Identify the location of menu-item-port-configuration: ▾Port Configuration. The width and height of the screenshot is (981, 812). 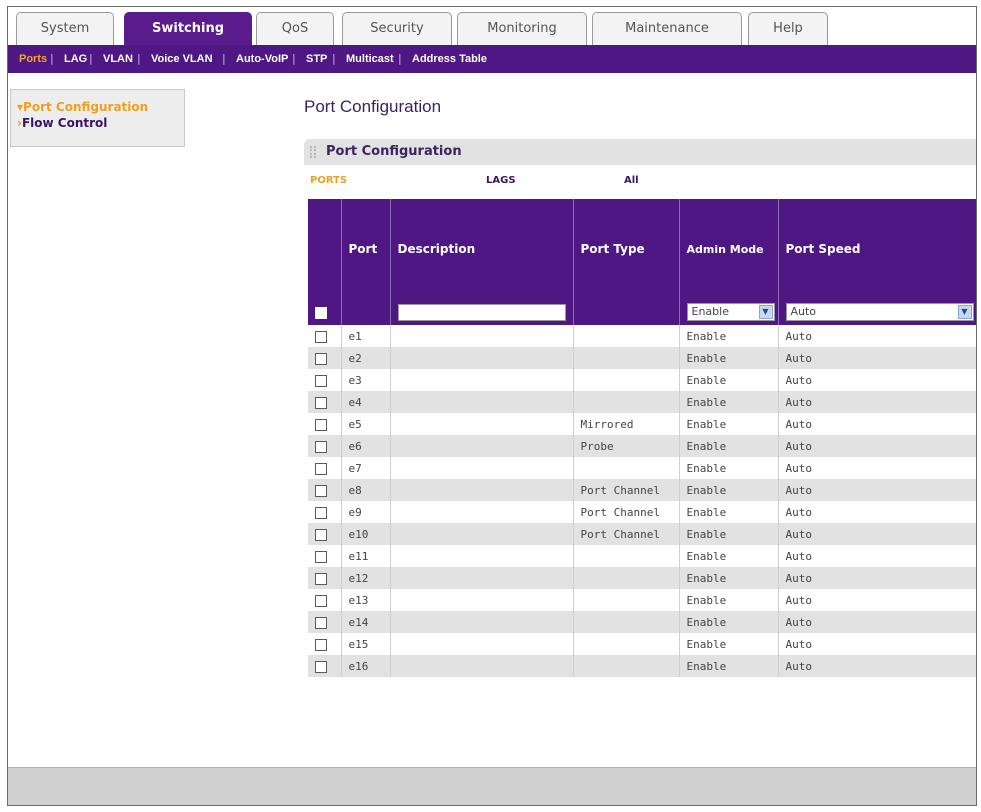
(82, 107).